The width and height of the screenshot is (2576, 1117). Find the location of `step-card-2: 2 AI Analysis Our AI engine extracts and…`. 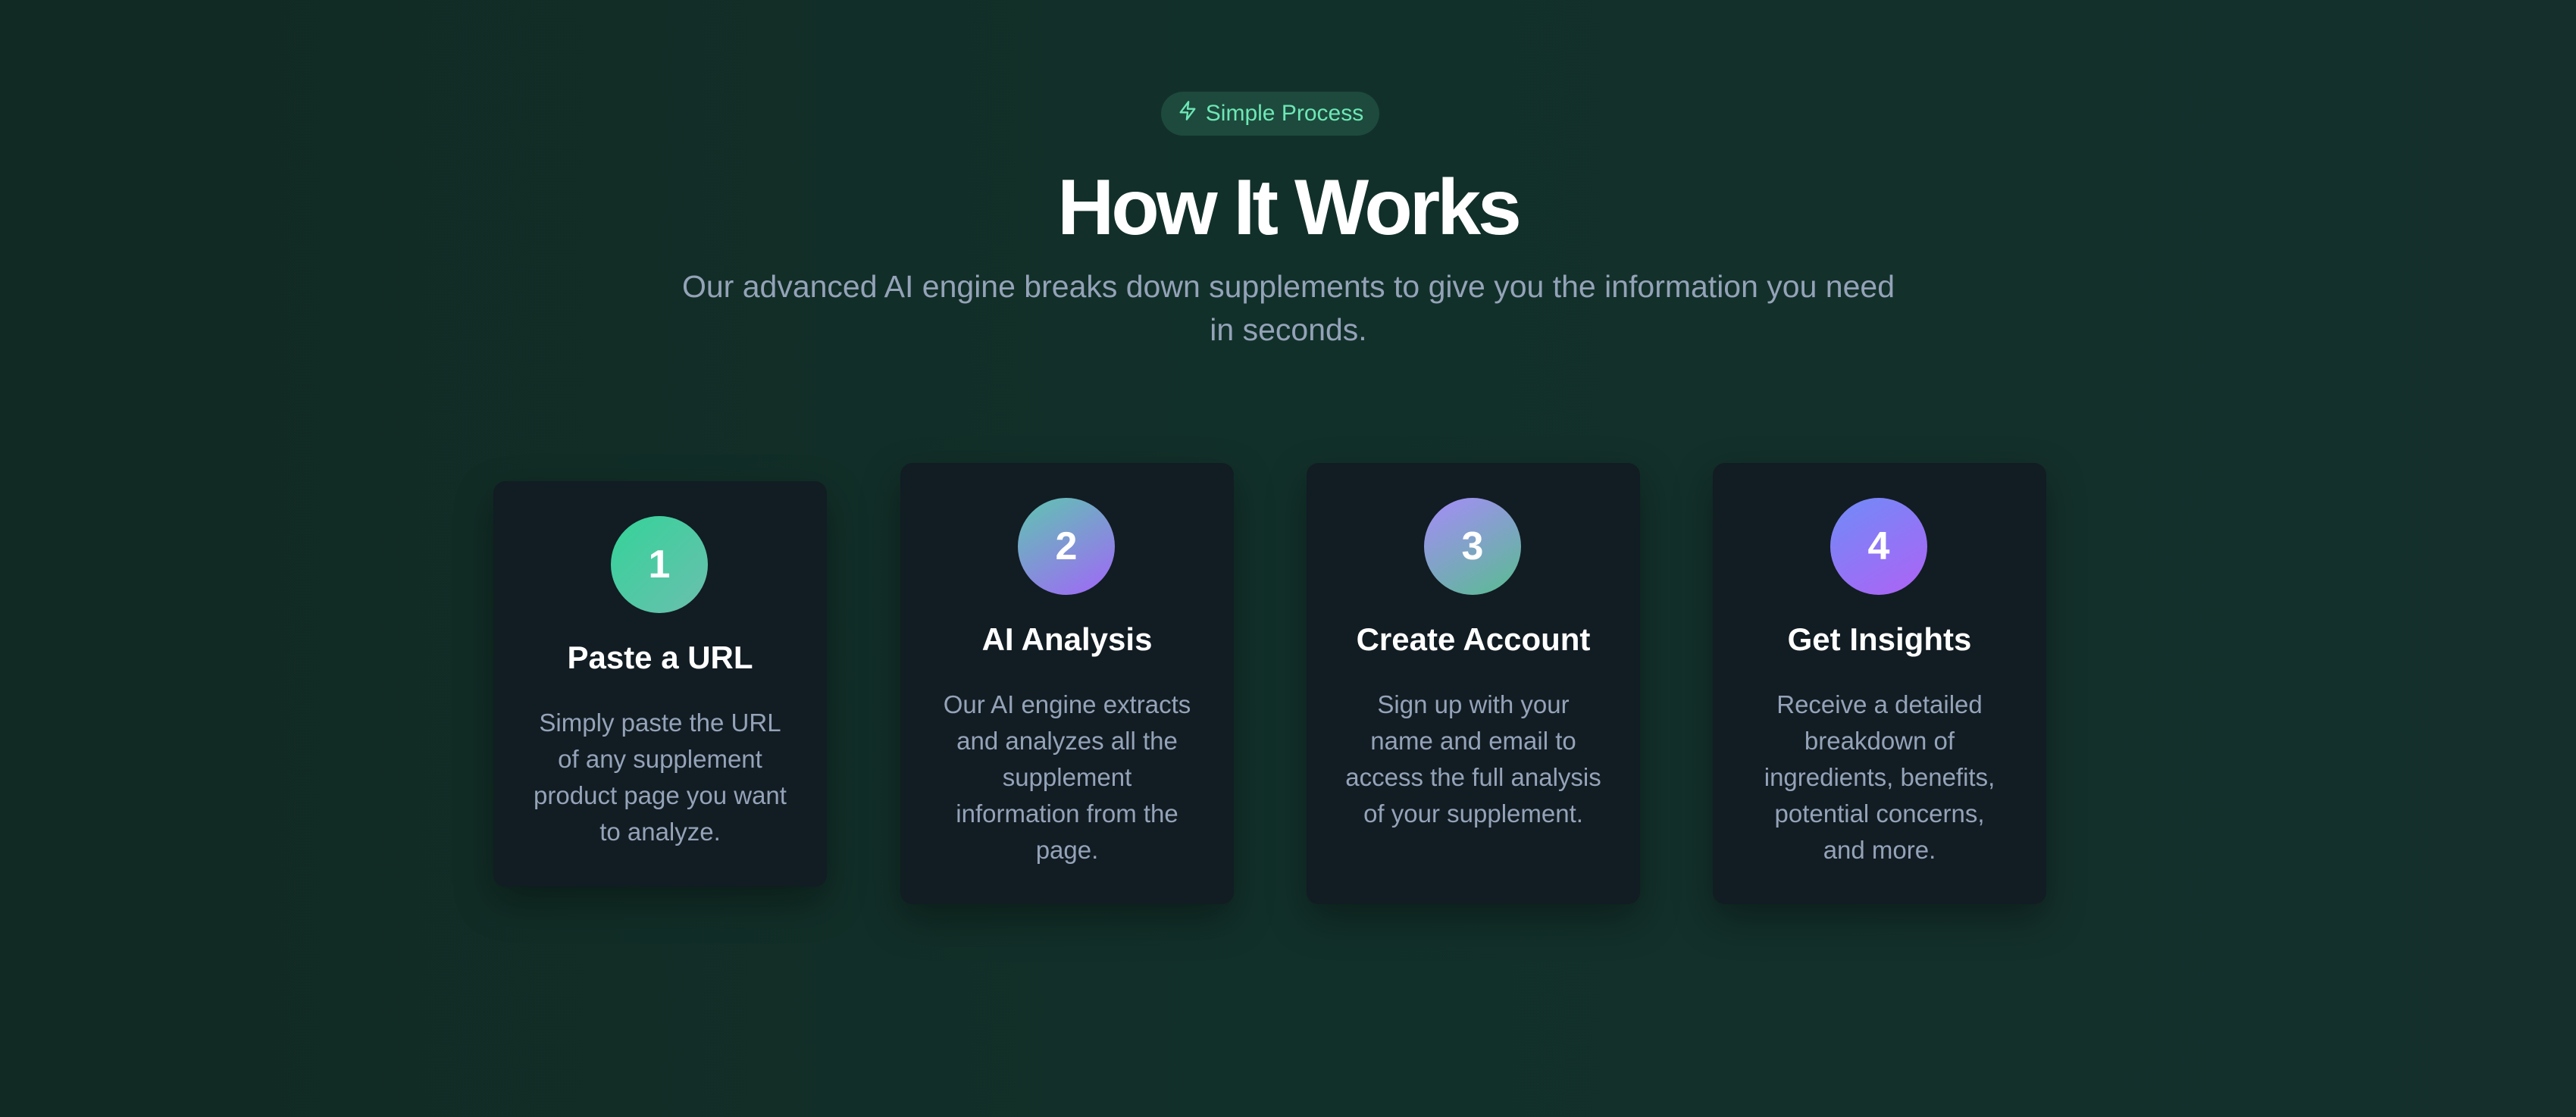

step-card-2: 2 AI Analysis Our AI engine extracts and… is located at coordinates (1067, 683).